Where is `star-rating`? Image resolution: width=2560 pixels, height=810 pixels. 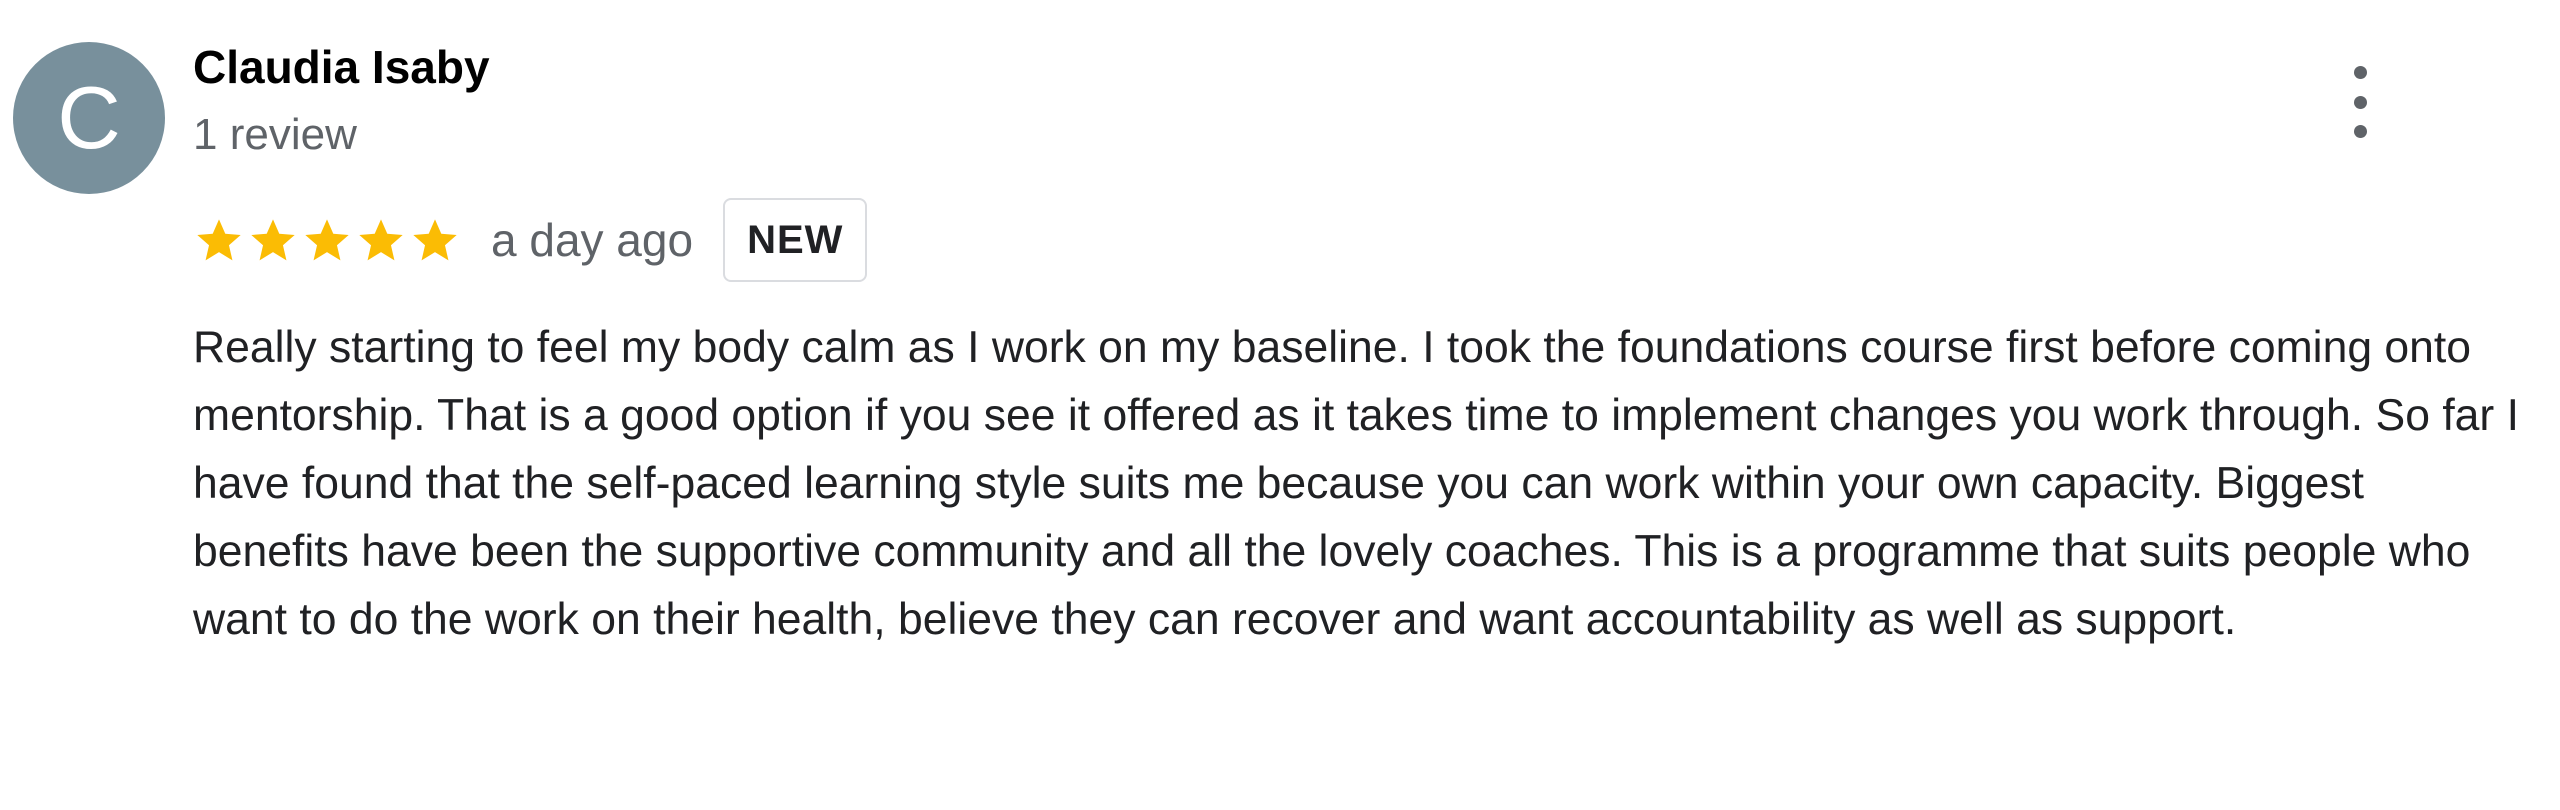 star-rating is located at coordinates (327, 240).